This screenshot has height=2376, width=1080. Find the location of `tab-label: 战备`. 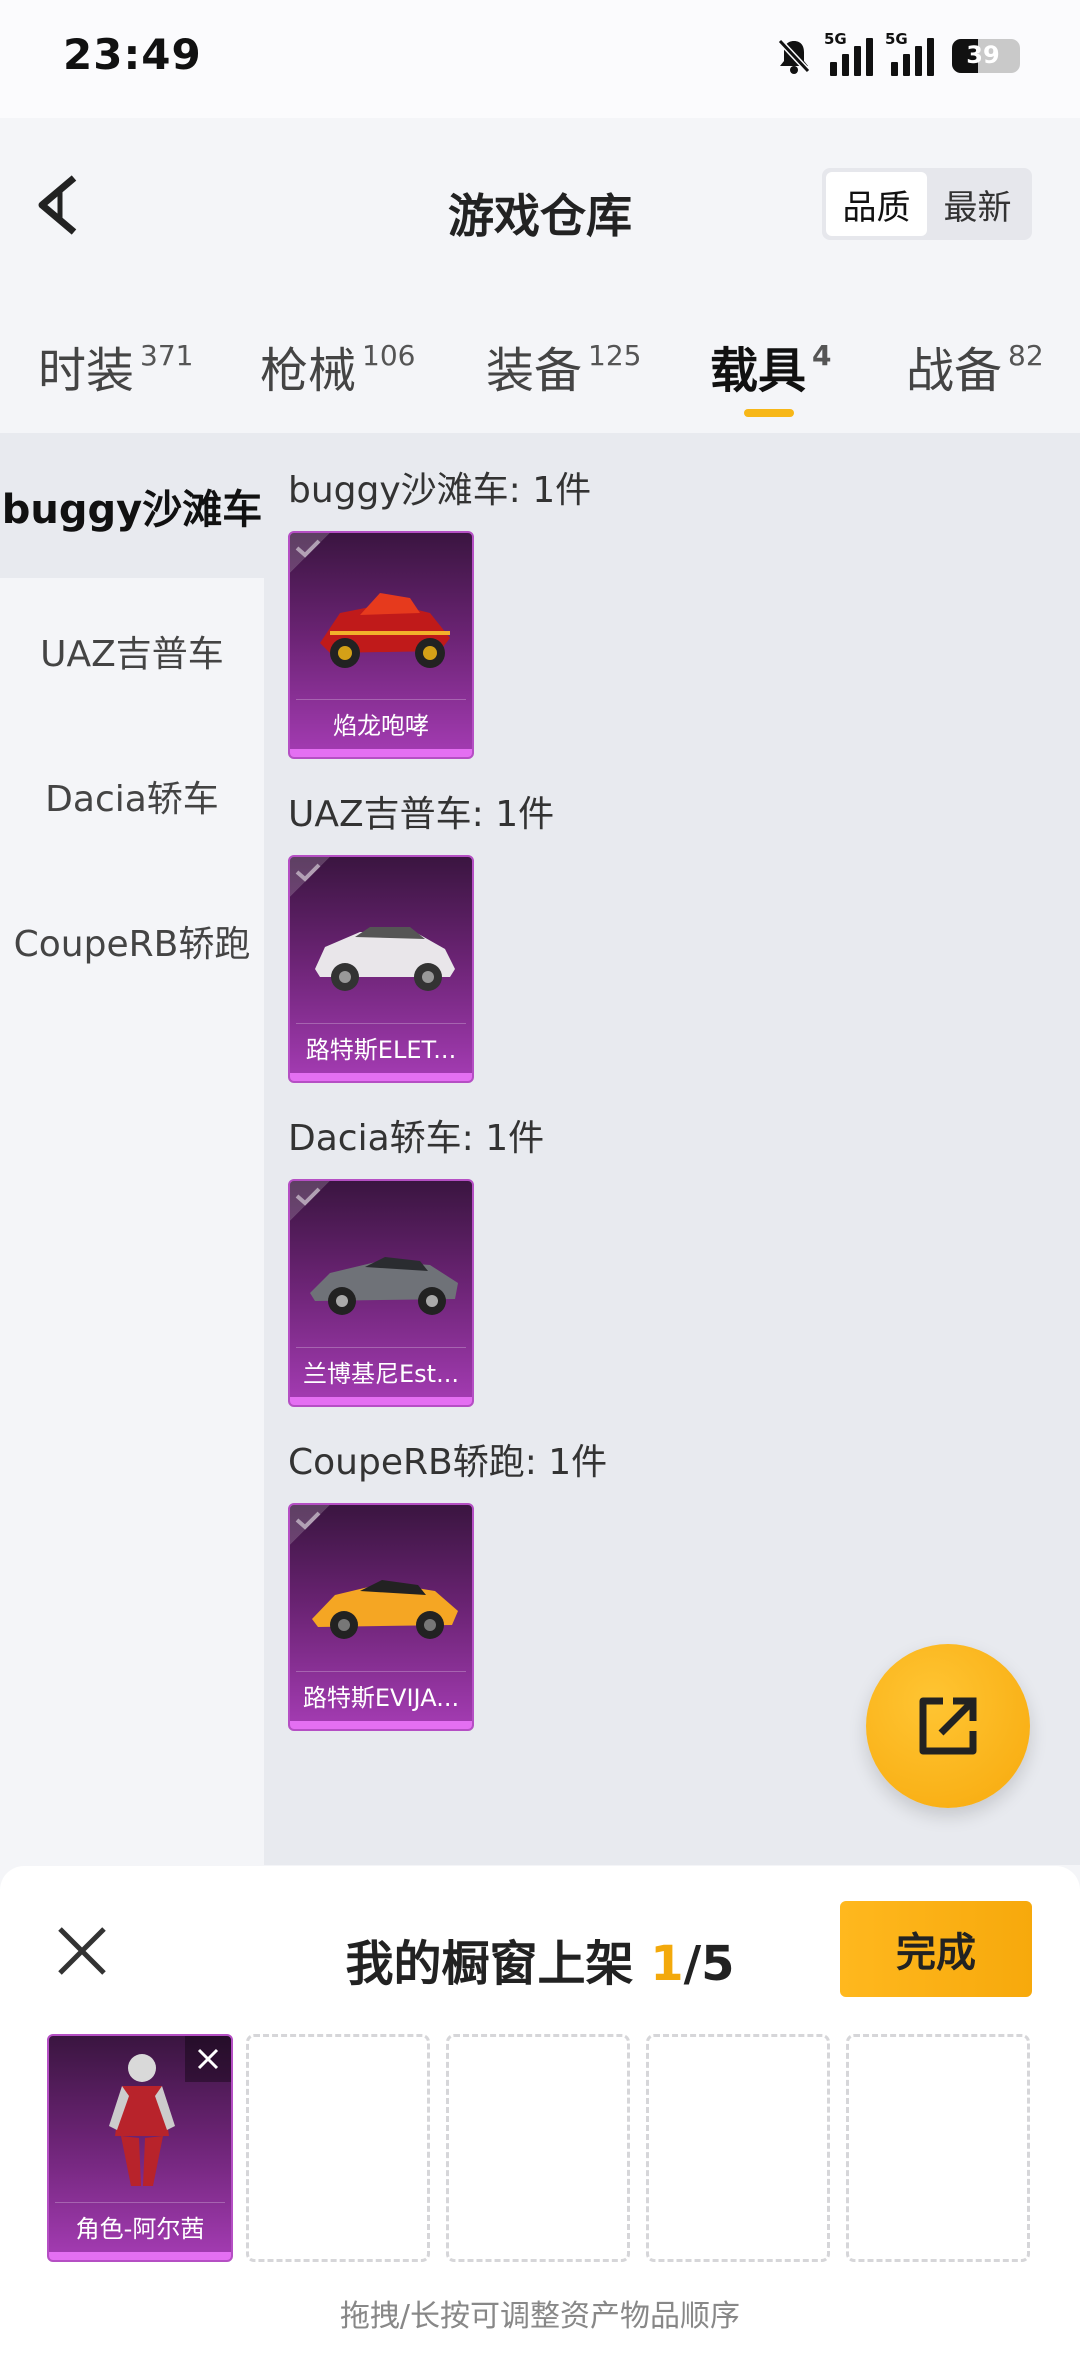

tab-label: 战备 is located at coordinates (954, 371).